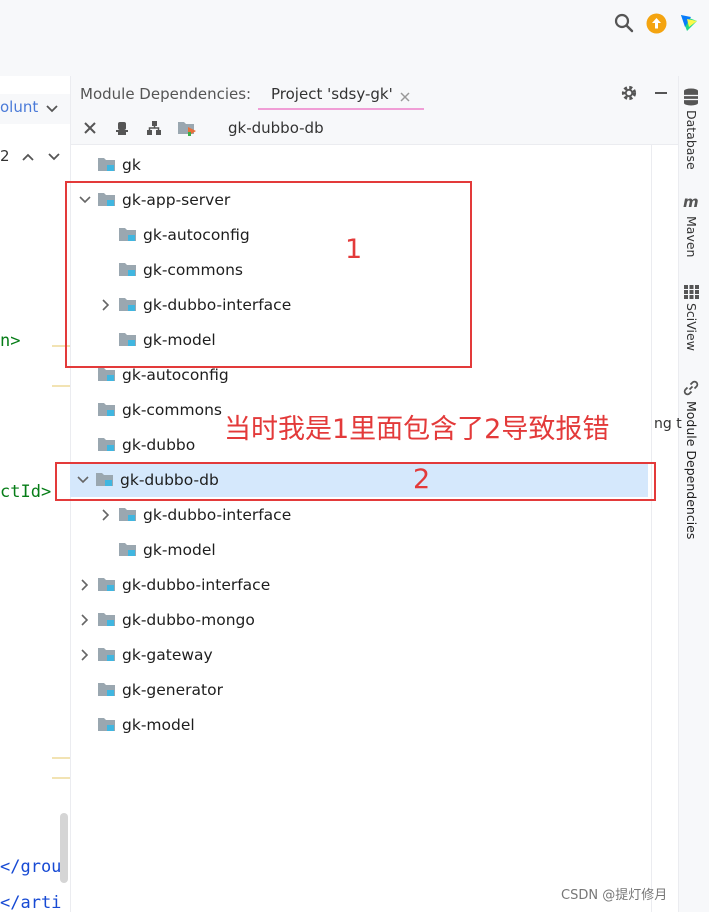 Image resolution: width=709 pixels, height=913 pixels. I want to click on gear-icon, so click(629, 93).